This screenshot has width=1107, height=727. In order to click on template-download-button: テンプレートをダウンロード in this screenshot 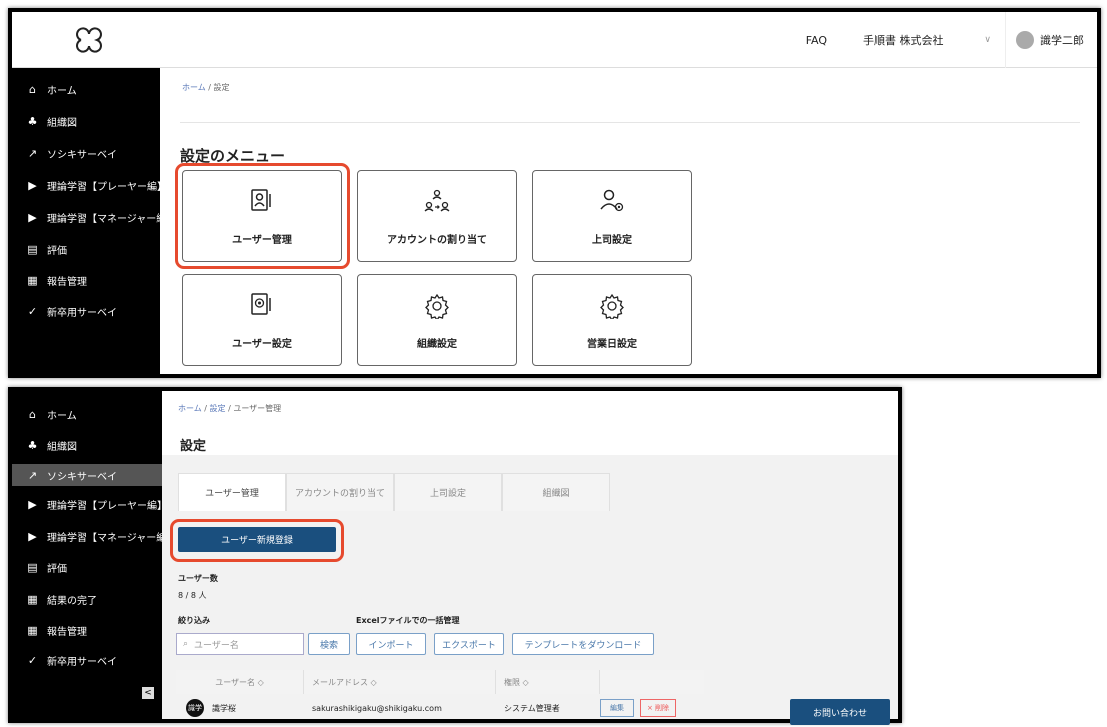, I will do `click(583, 644)`.